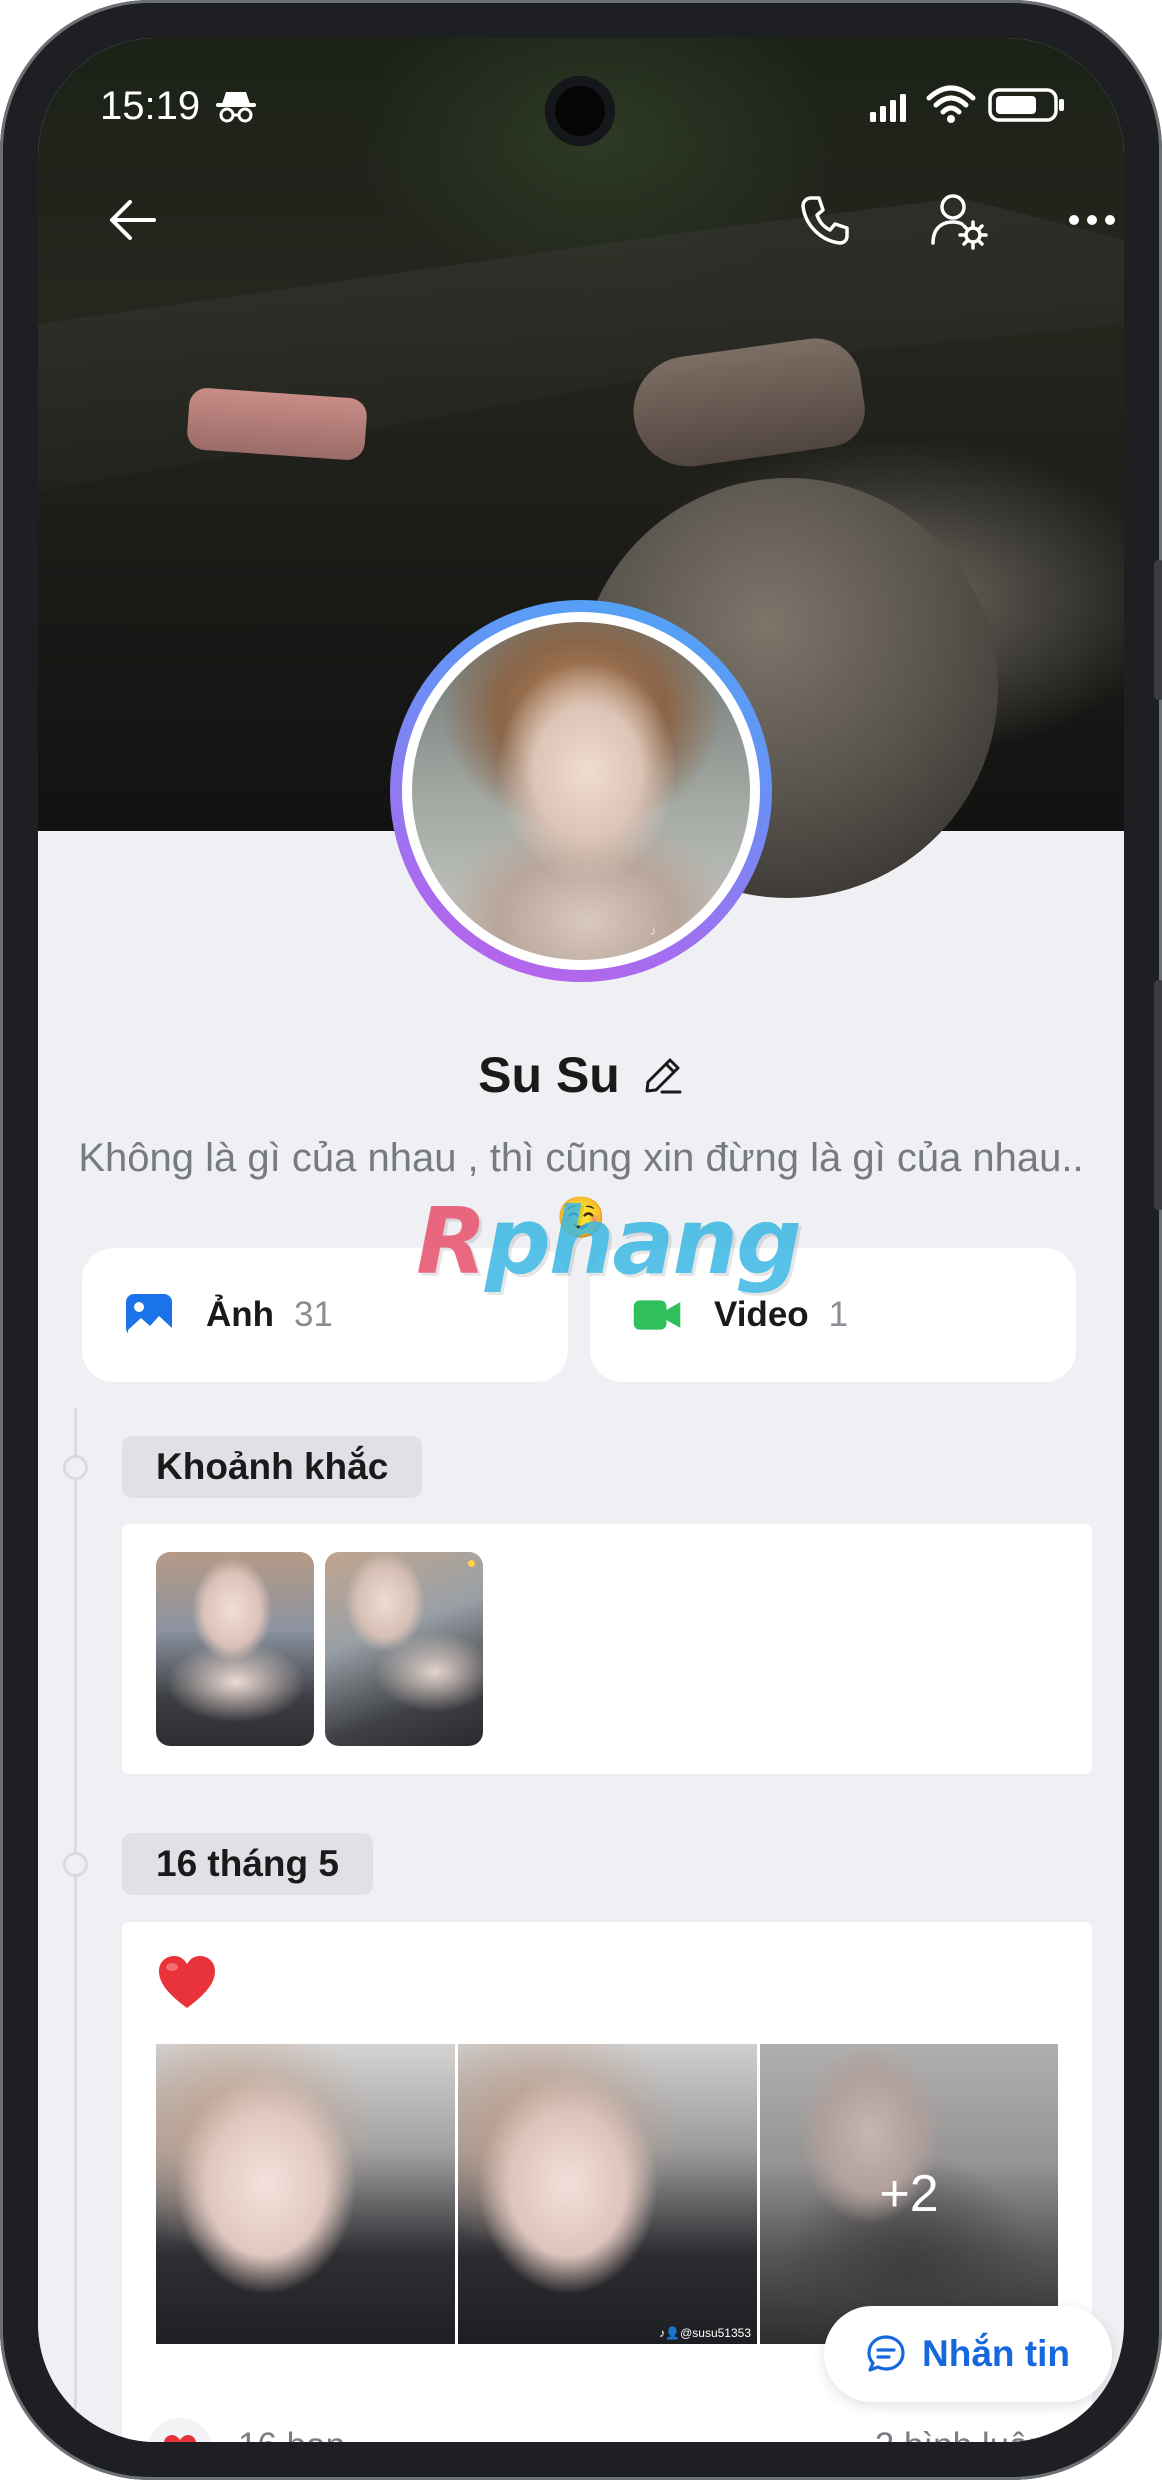 This screenshot has height=2480, width=1162. I want to click on avatar-story-ring: ♪, so click(581, 791).